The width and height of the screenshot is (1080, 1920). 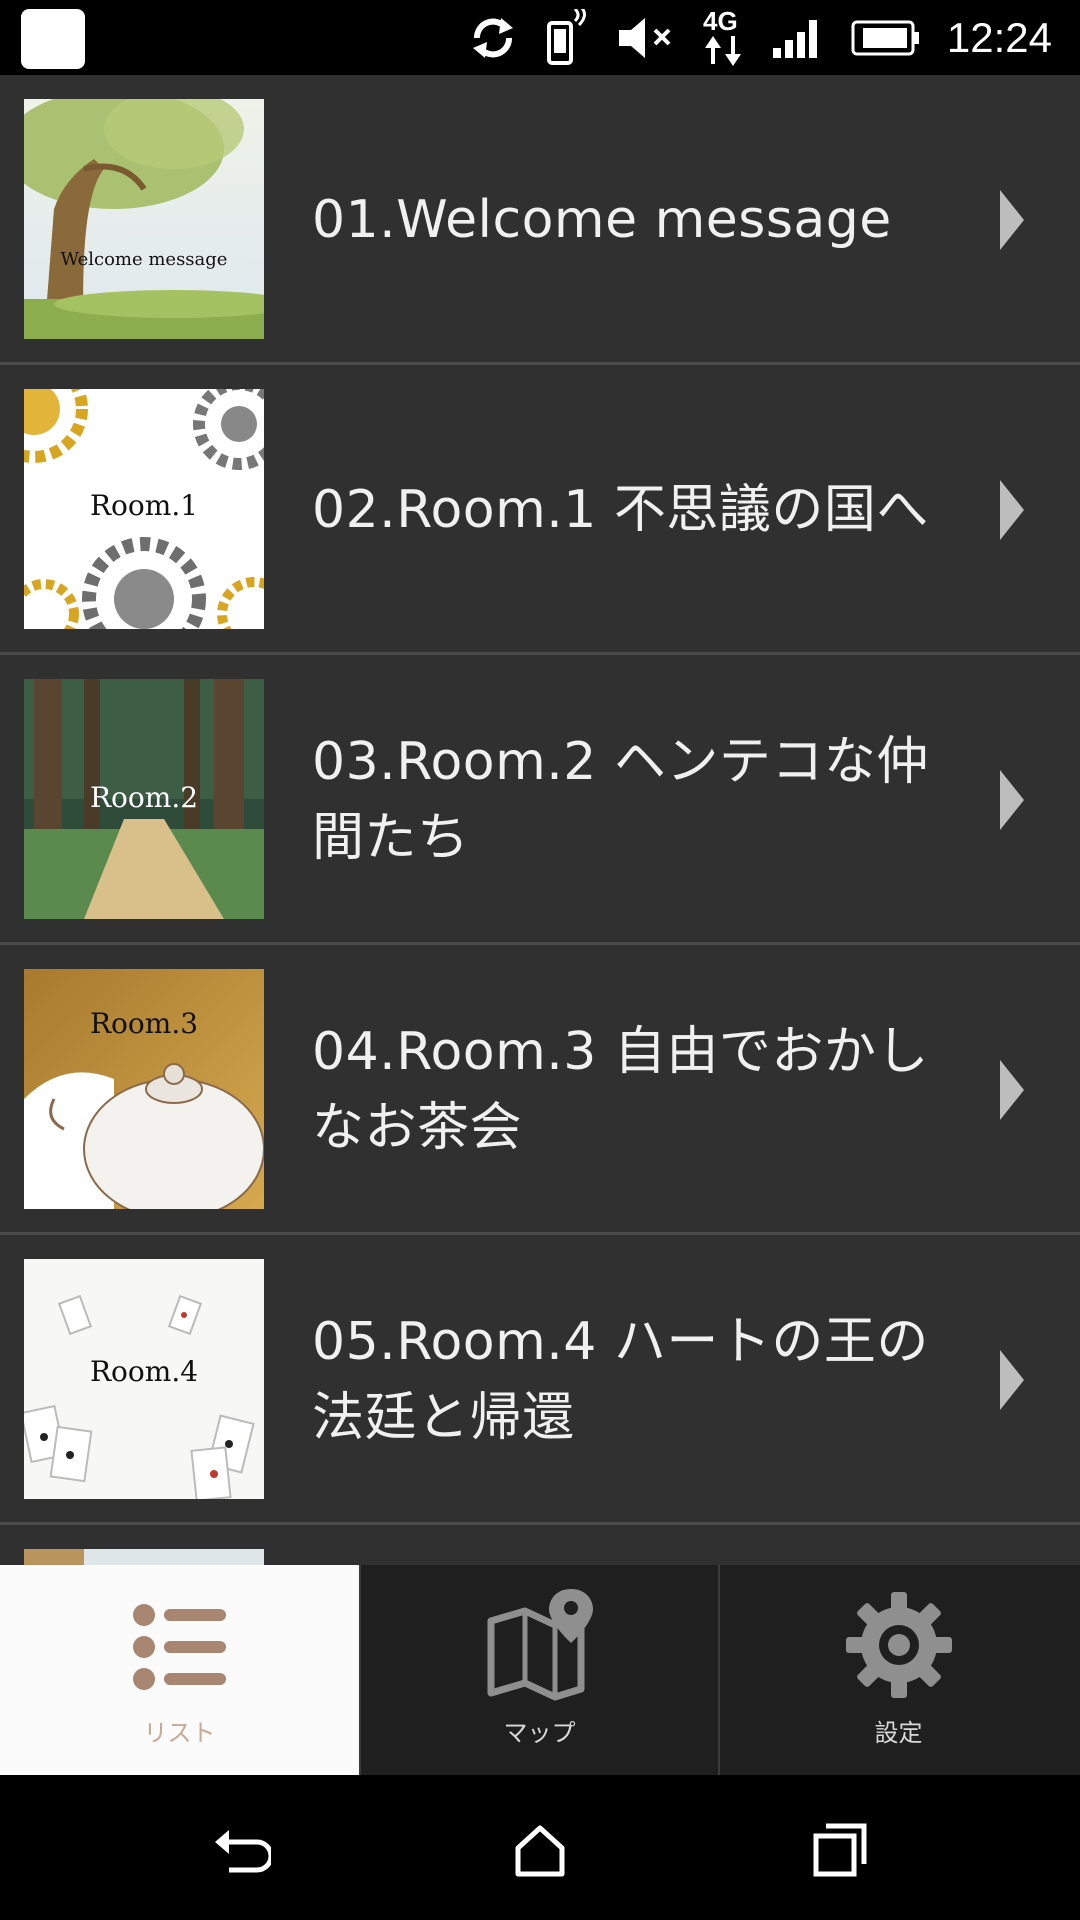 I want to click on vibrate-icon, so click(x=566, y=36).